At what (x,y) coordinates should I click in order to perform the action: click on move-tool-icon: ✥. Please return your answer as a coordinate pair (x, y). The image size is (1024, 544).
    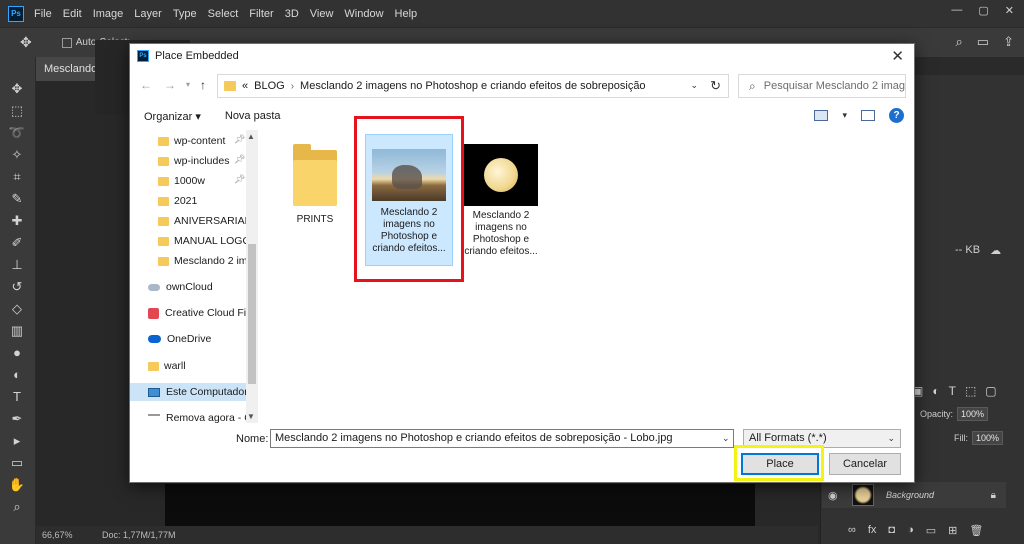
    Looking at the image, I should click on (26, 42).